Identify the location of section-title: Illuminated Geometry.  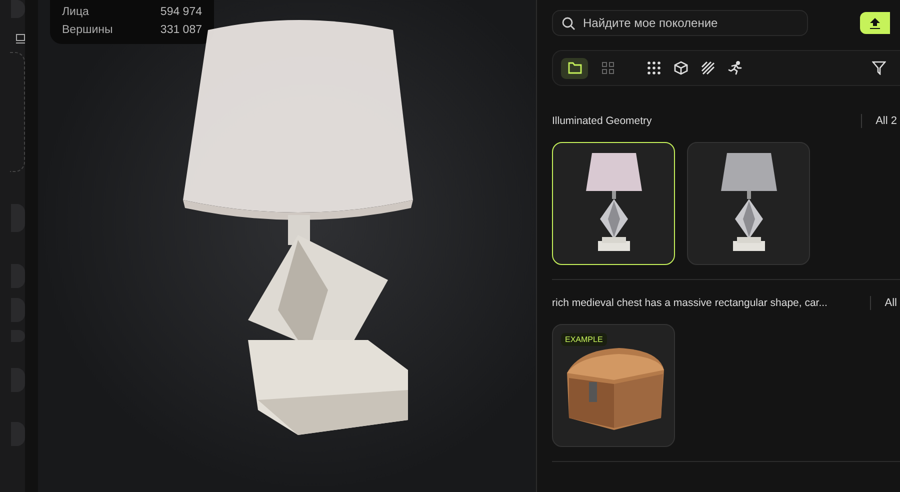
(602, 121).